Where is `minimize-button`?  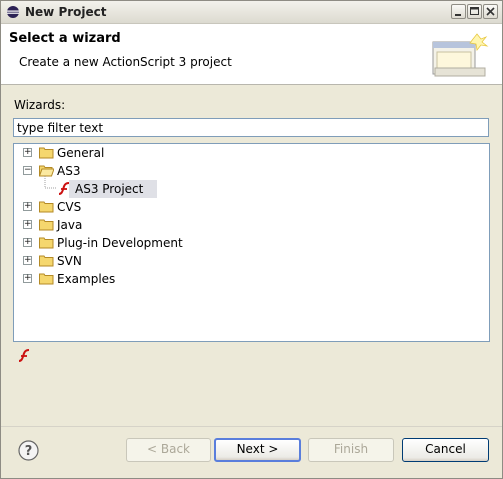 minimize-button is located at coordinates (458, 11).